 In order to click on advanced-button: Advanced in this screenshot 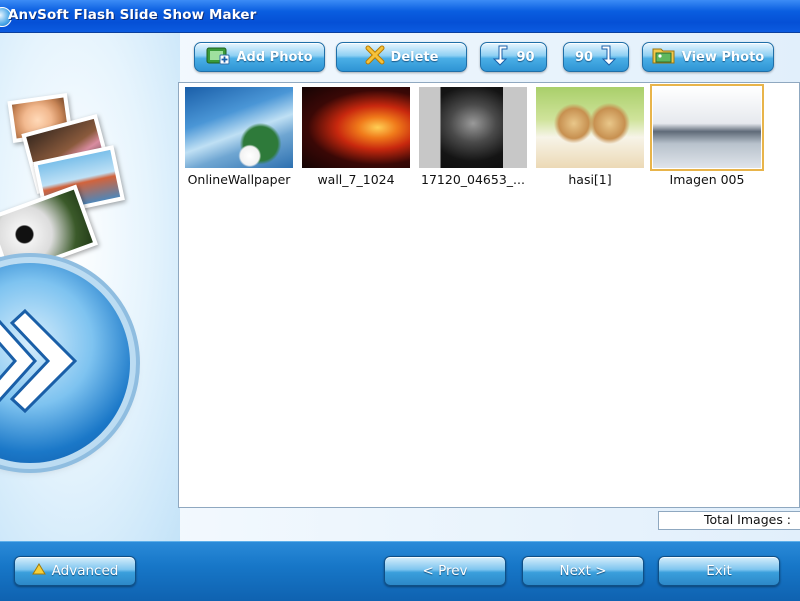, I will do `click(75, 571)`.